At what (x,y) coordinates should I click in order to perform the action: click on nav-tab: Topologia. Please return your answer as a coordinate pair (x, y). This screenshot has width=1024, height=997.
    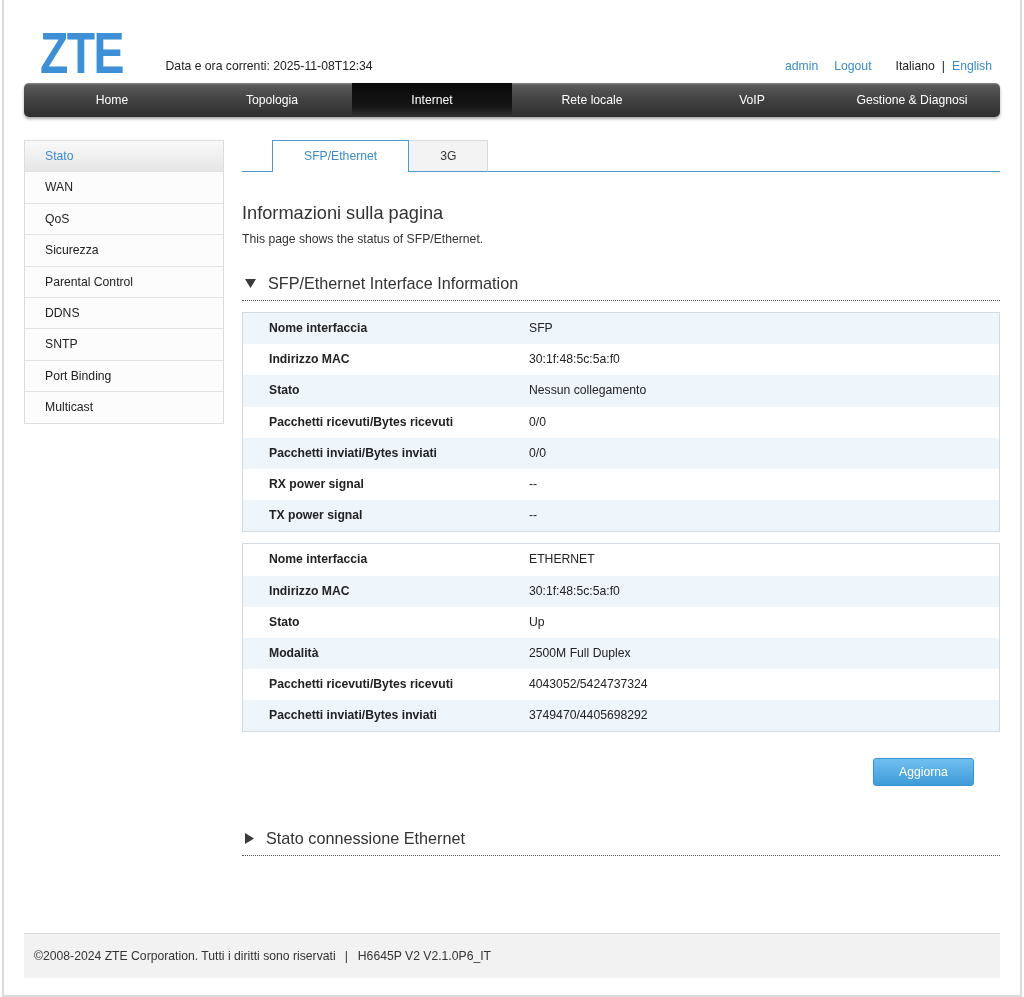
    Looking at the image, I should click on (272, 100).